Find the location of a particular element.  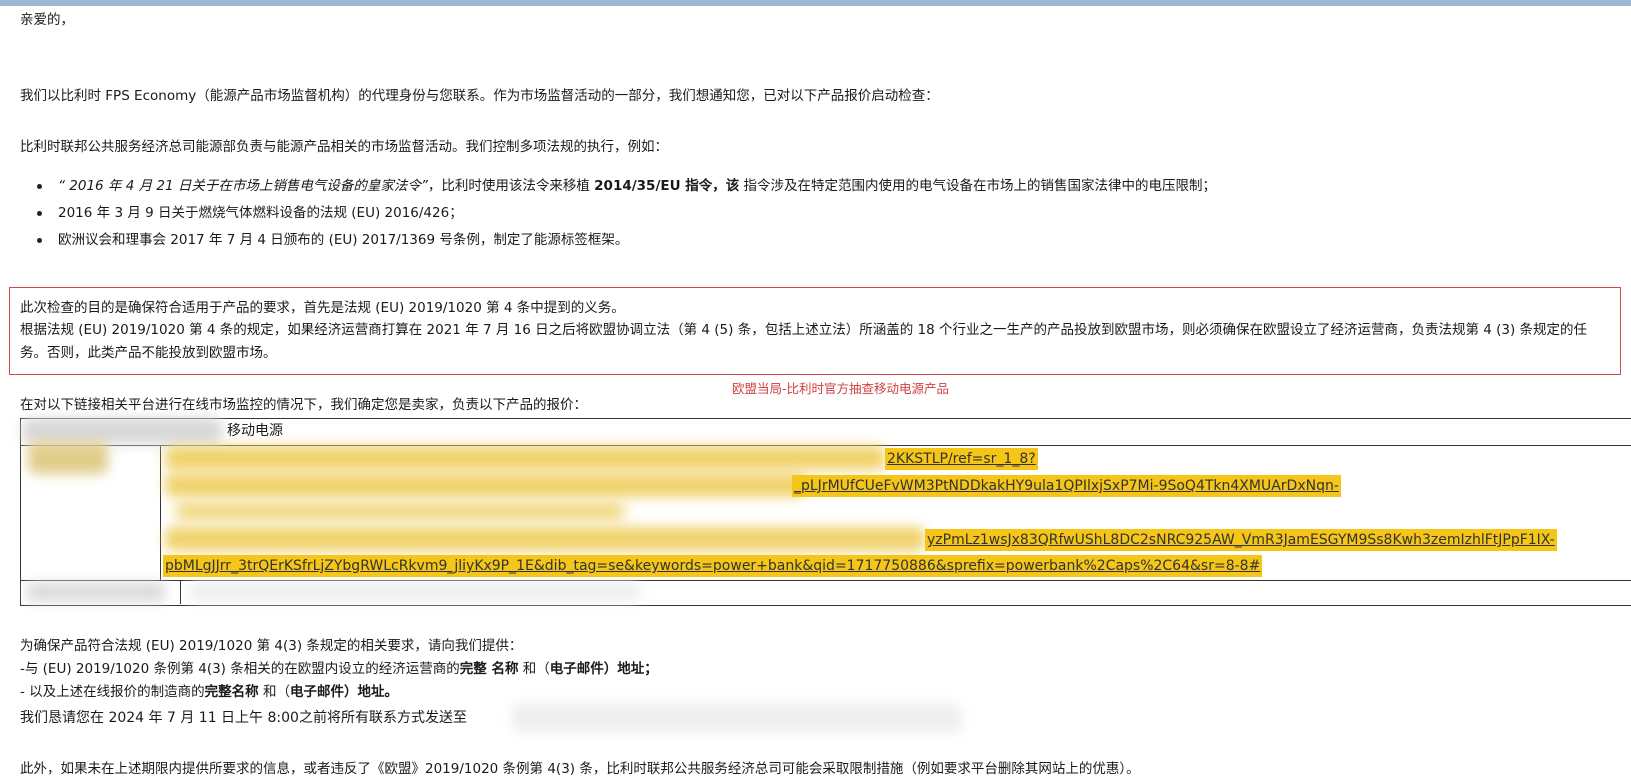

table-row-divider is located at coordinates (825, 580).